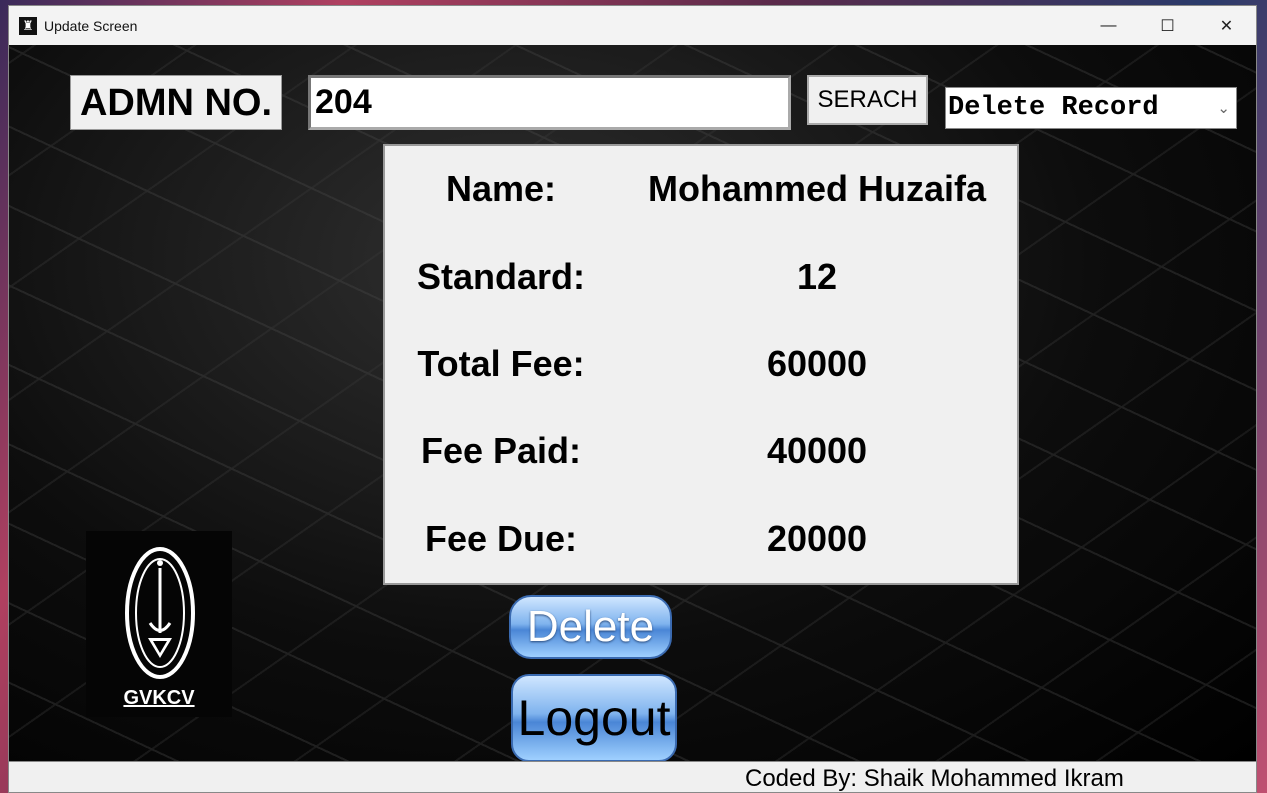 The width and height of the screenshot is (1267, 793). Describe the element at coordinates (176, 102) in the screenshot. I see `admission-number-label: ADMN NO.` at that location.